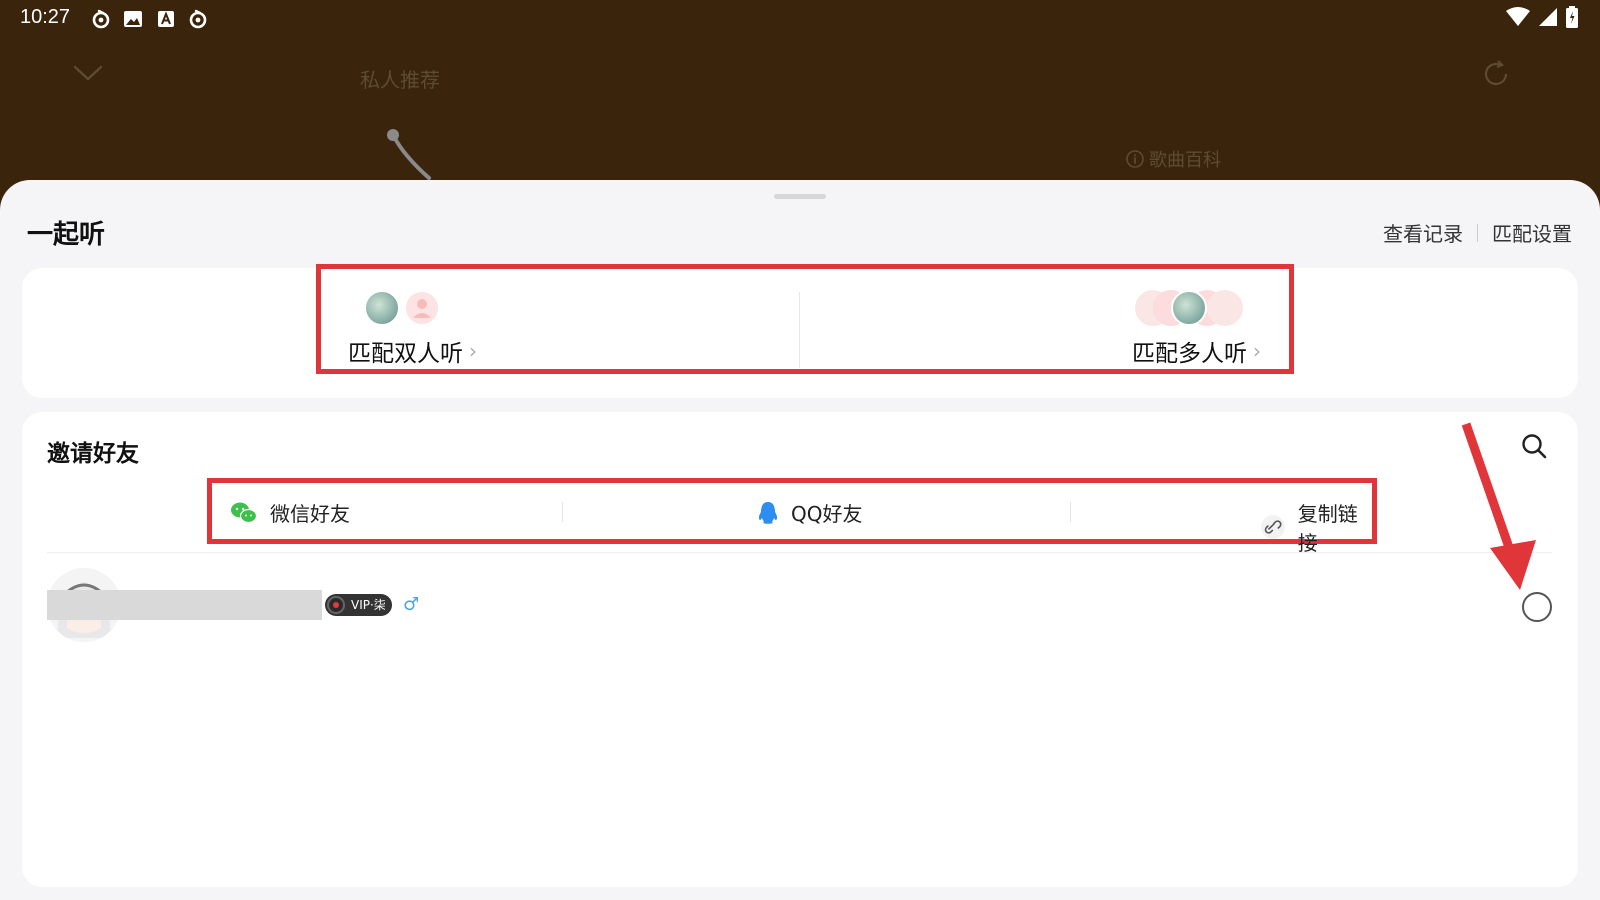  I want to click on actions-divider, so click(1477, 232).